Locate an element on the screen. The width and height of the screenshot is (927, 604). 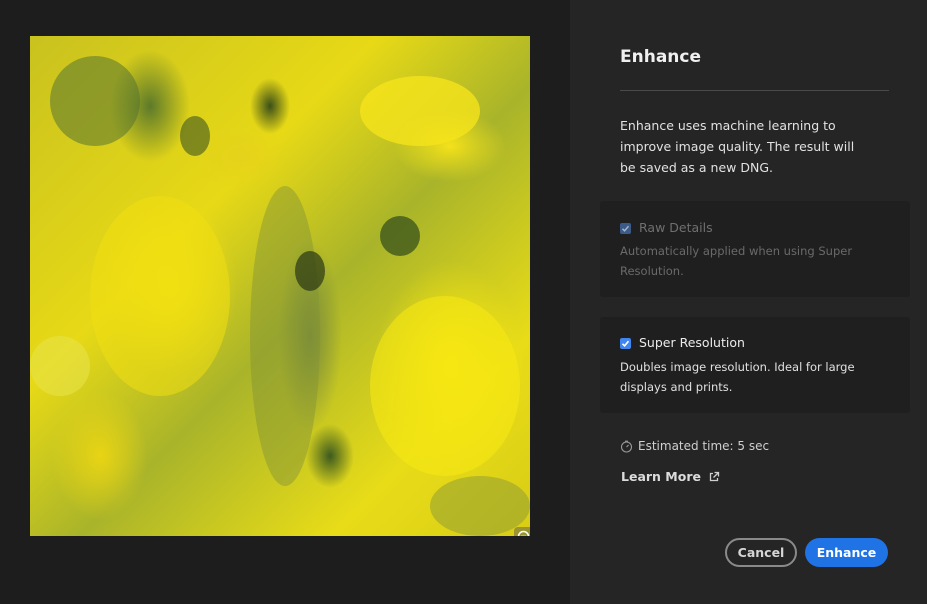
learn-more-link: Learn More is located at coordinates (670, 476).